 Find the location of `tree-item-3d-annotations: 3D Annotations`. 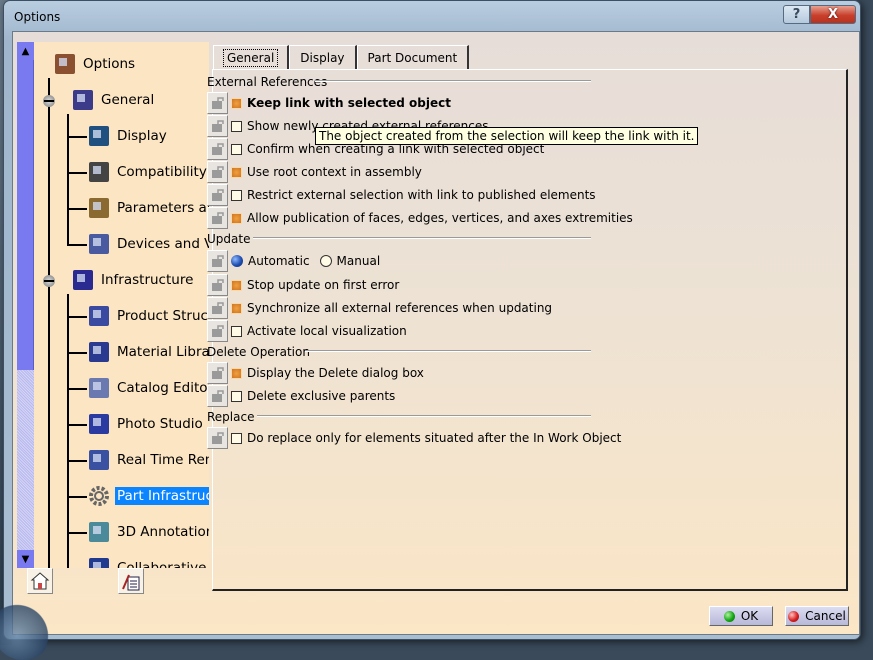

tree-item-3d-annotations: 3D Annotations is located at coordinates (148, 532).